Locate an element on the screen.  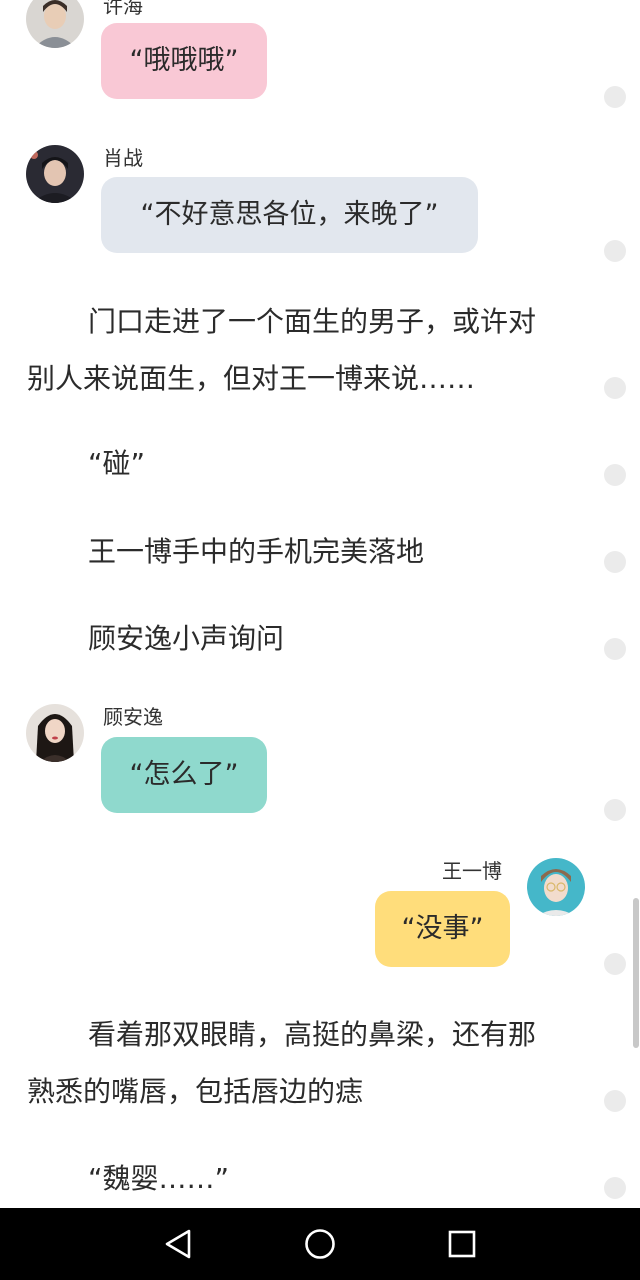
back-triangle-icon is located at coordinates (178, 1244).